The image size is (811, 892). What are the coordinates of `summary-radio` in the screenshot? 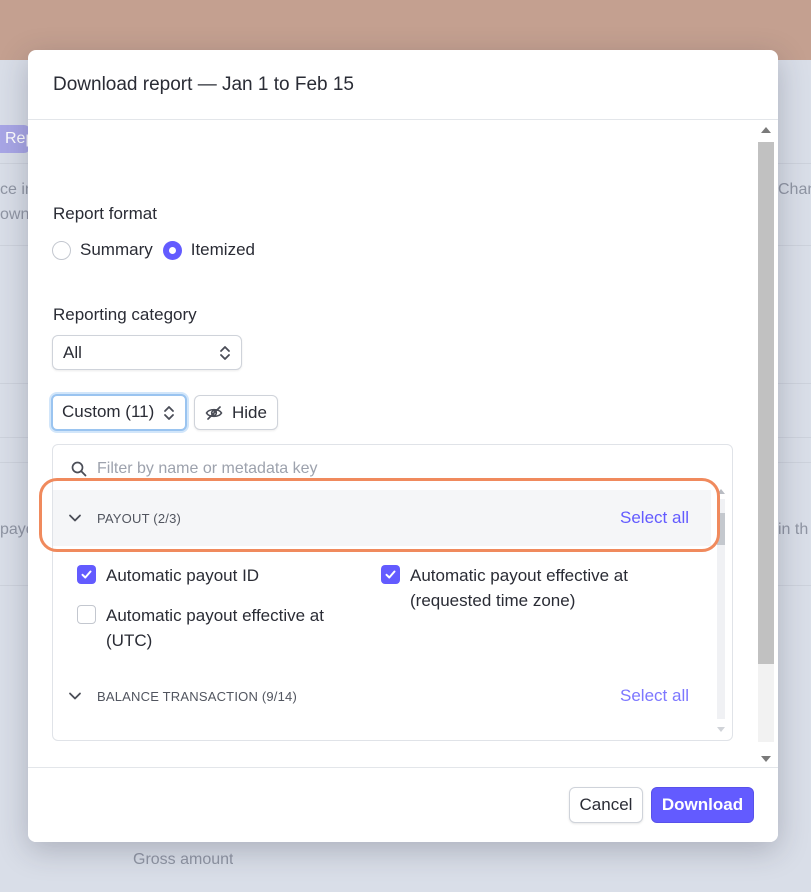 It's located at (61, 250).